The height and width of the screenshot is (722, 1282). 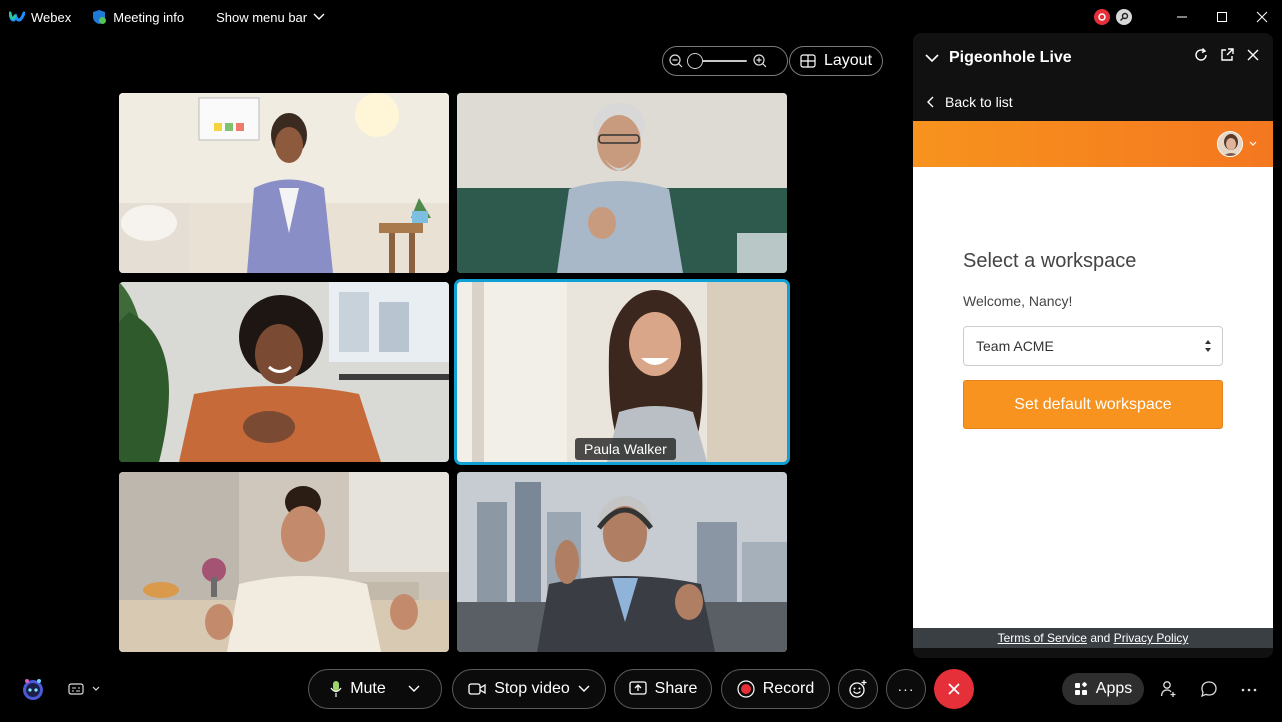 I want to click on welcome-message: Welcome, Nancy!, so click(x=1018, y=301).